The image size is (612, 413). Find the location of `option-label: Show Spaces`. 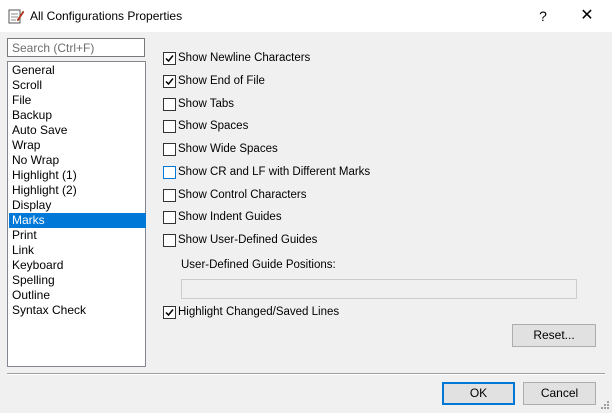

option-label: Show Spaces is located at coordinates (213, 126).